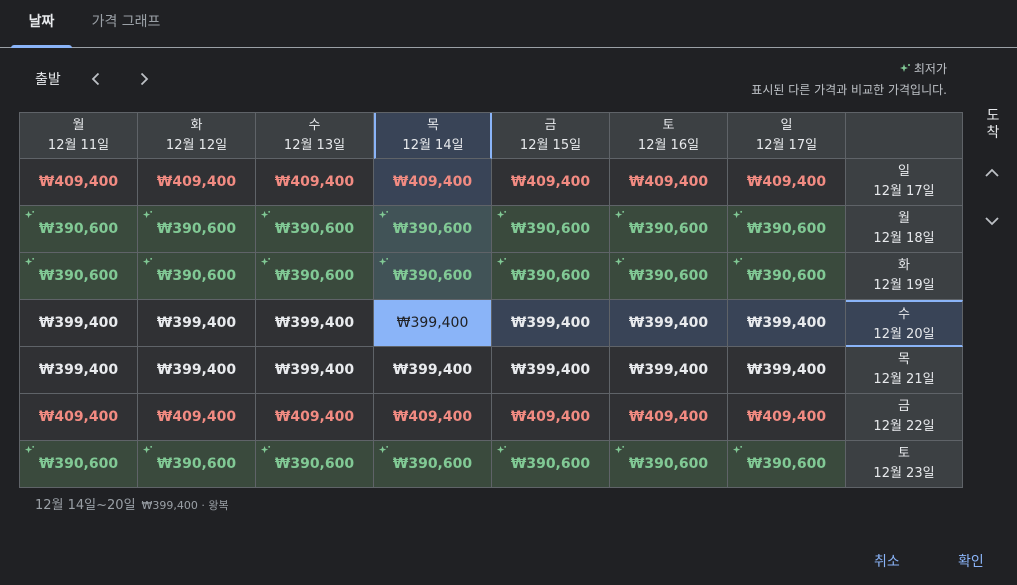  Describe the element at coordinates (904, 276) in the screenshot. I see `row-header: 화 12월 19일` at that location.